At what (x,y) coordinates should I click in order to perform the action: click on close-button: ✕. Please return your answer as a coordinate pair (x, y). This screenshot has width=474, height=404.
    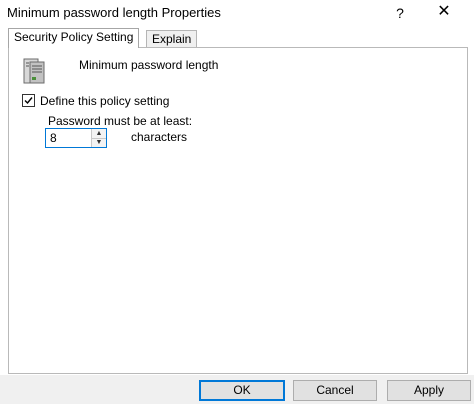
    Looking at the image, I should click on (444, 12).